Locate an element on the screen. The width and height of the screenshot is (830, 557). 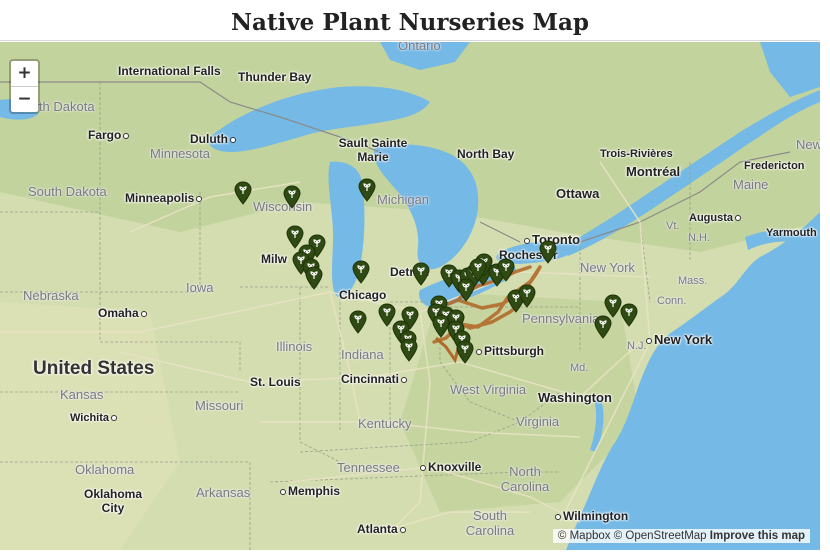
zoom-in-button: + is located at coordinates (24, 74).